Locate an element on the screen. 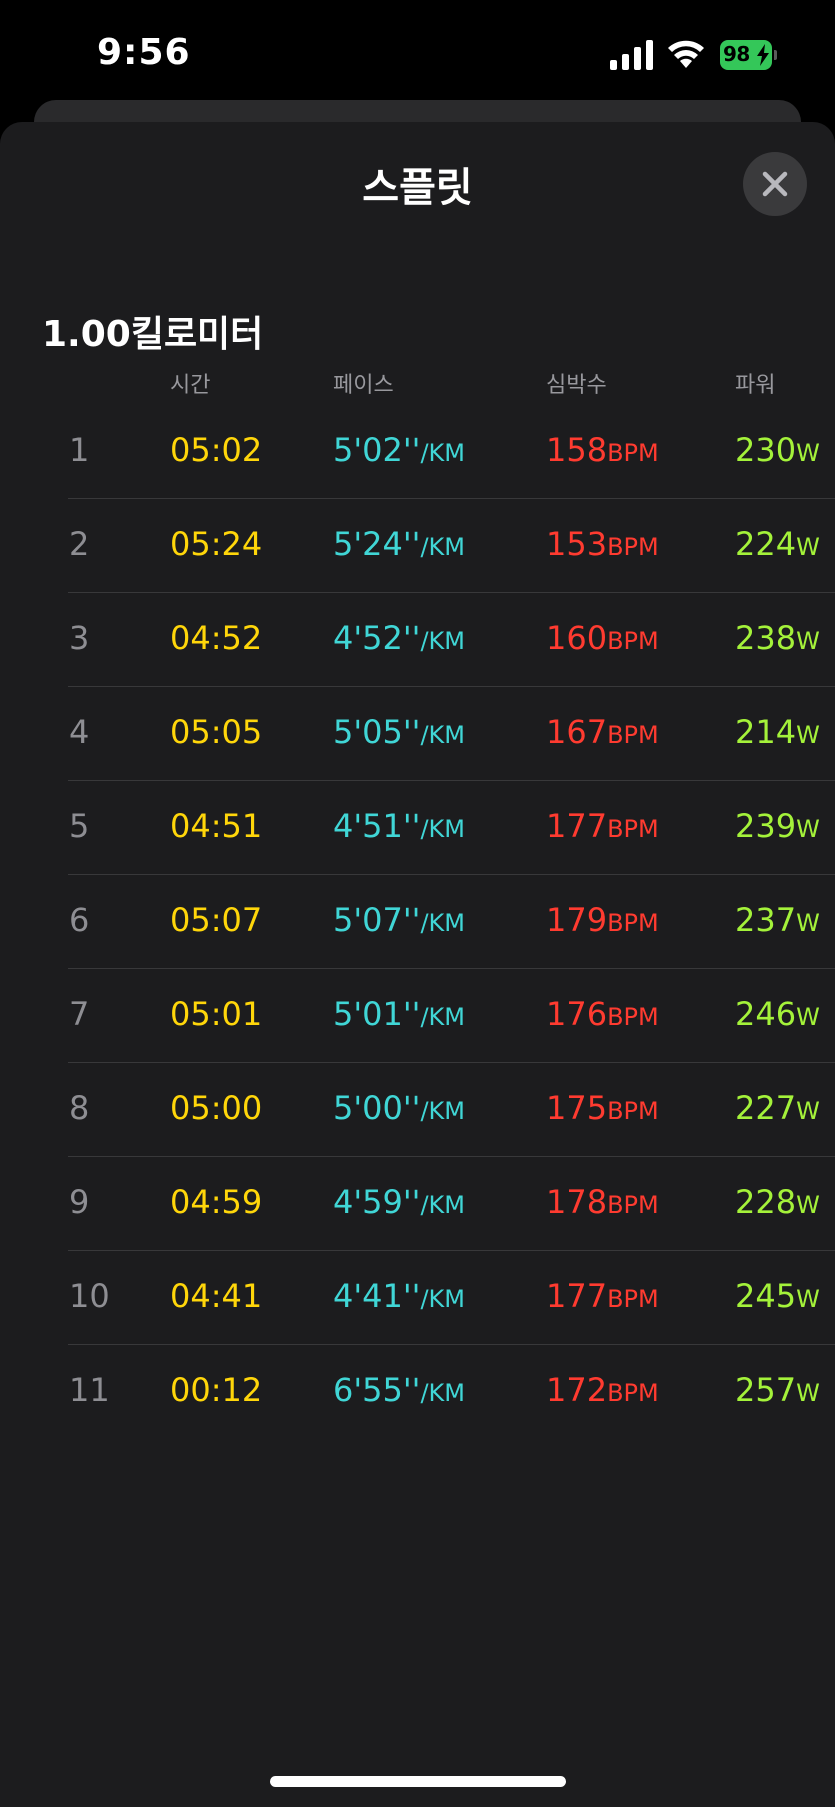  split-power-value: 224 is located at coordinates (766, 544).